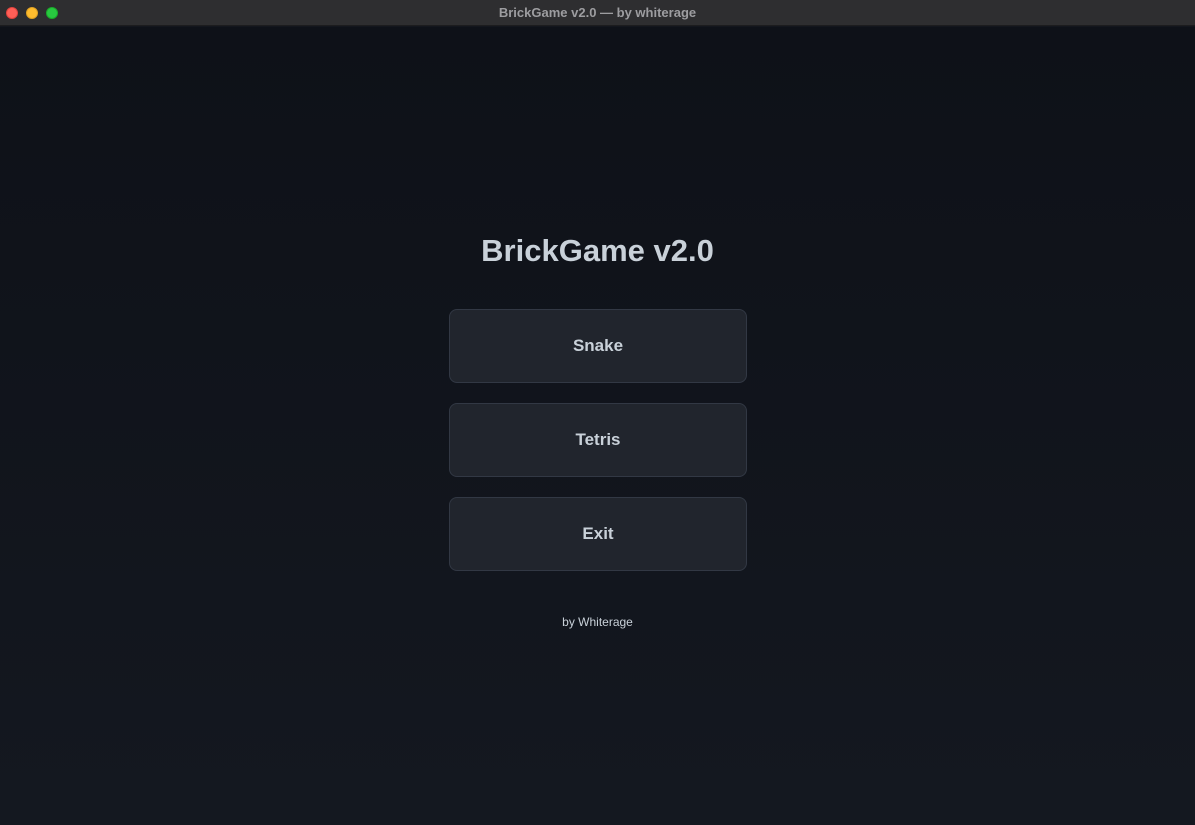  I want to click on snake-button: Snake, so click(598, 346).